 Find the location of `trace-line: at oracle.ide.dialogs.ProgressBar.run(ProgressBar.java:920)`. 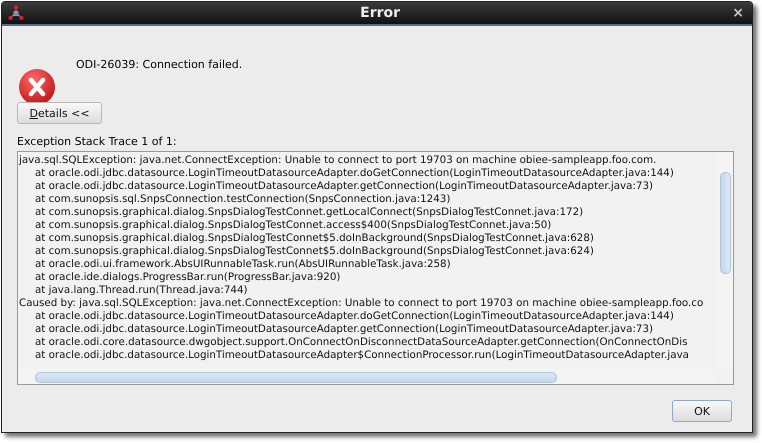

trace-line: at oracle.ide.dialogs.ProgressBar.run(ProgressBar.java:920) is located at coordinates (188, 277).